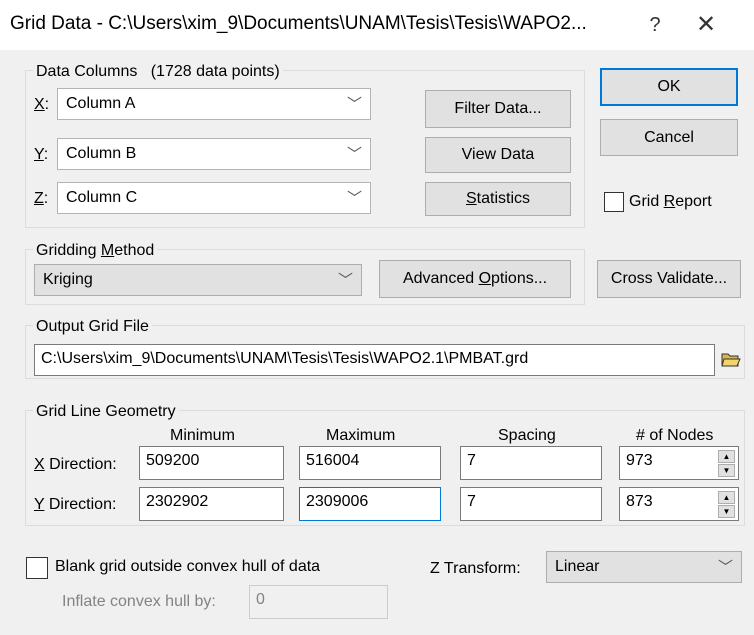 Image resolution: width=754 pixels, height=635 pixels. Describe the element at coordinates (215, 71) in the screenshot. I see `data-points-count: (1728 data points)` at that location.